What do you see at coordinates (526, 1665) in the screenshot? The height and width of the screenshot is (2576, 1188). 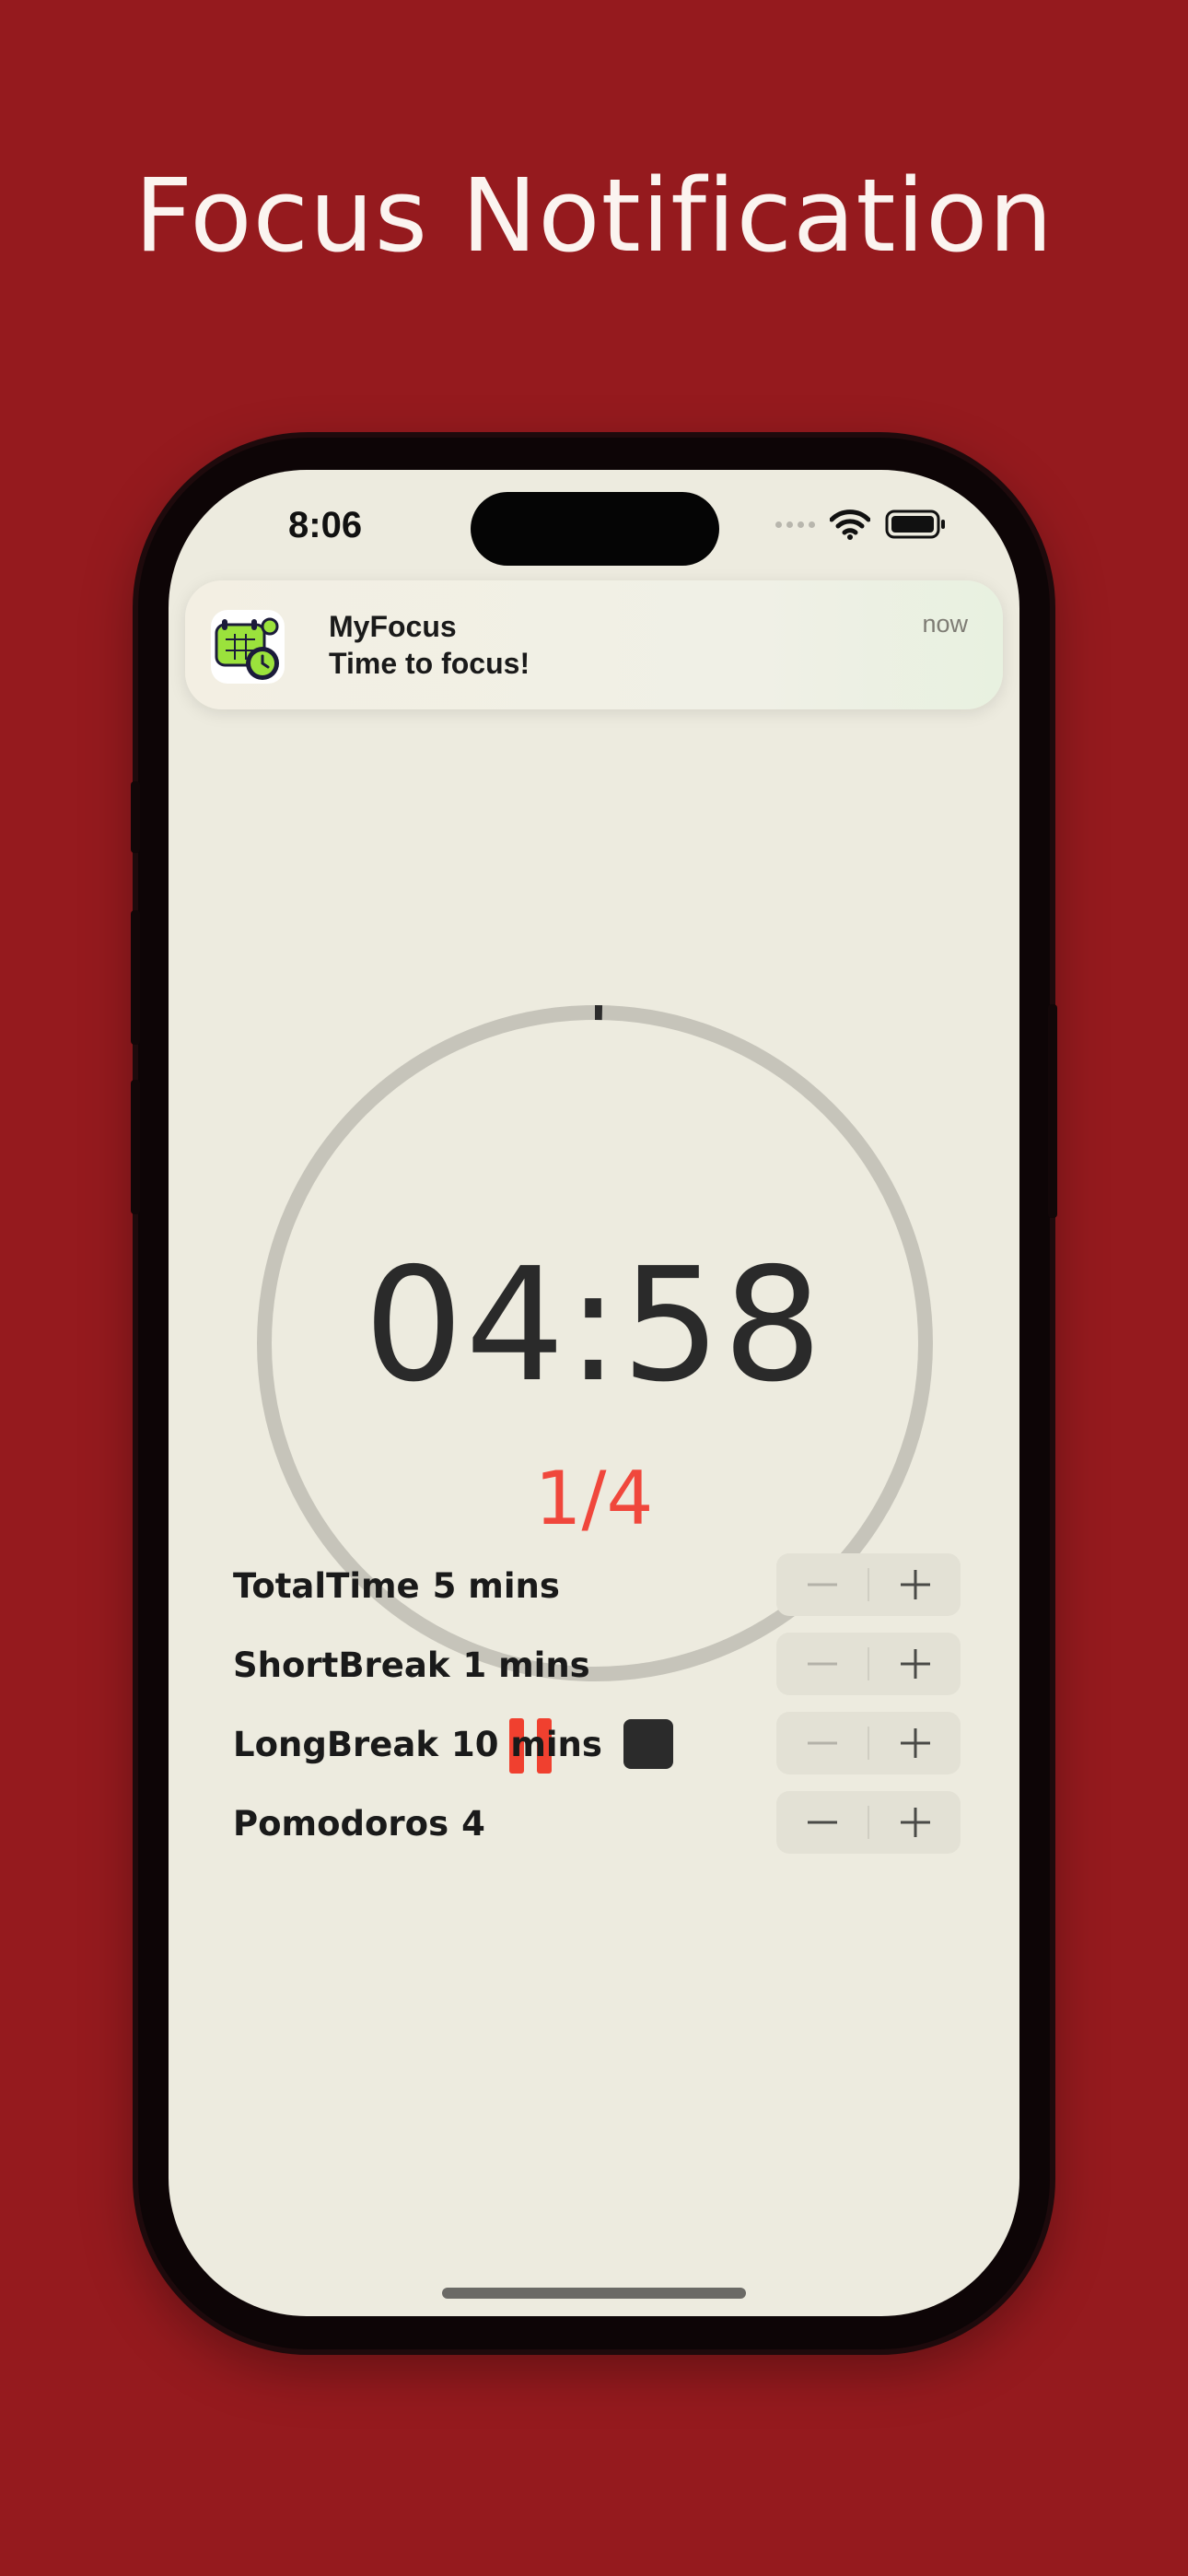 I see `setting-value: 1 mins` at bounding box center [526, 1665].